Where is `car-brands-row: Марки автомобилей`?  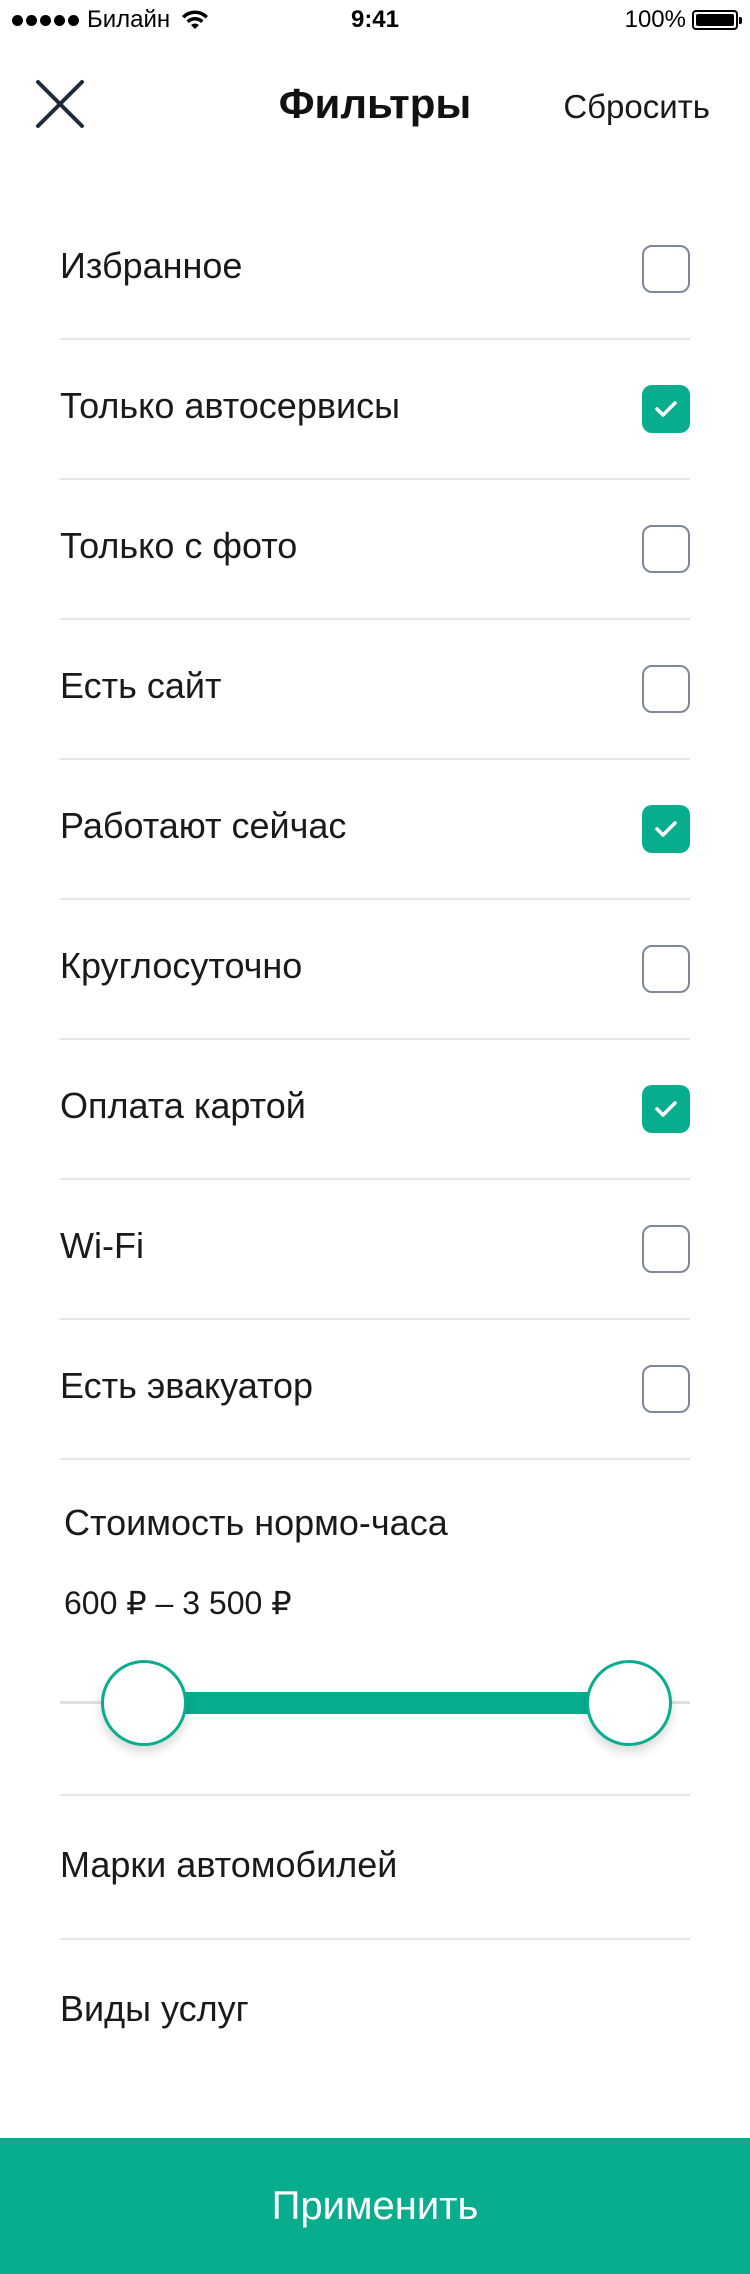
car-brands-row: Марки автомобилей is located at coordinates (375, 1868).